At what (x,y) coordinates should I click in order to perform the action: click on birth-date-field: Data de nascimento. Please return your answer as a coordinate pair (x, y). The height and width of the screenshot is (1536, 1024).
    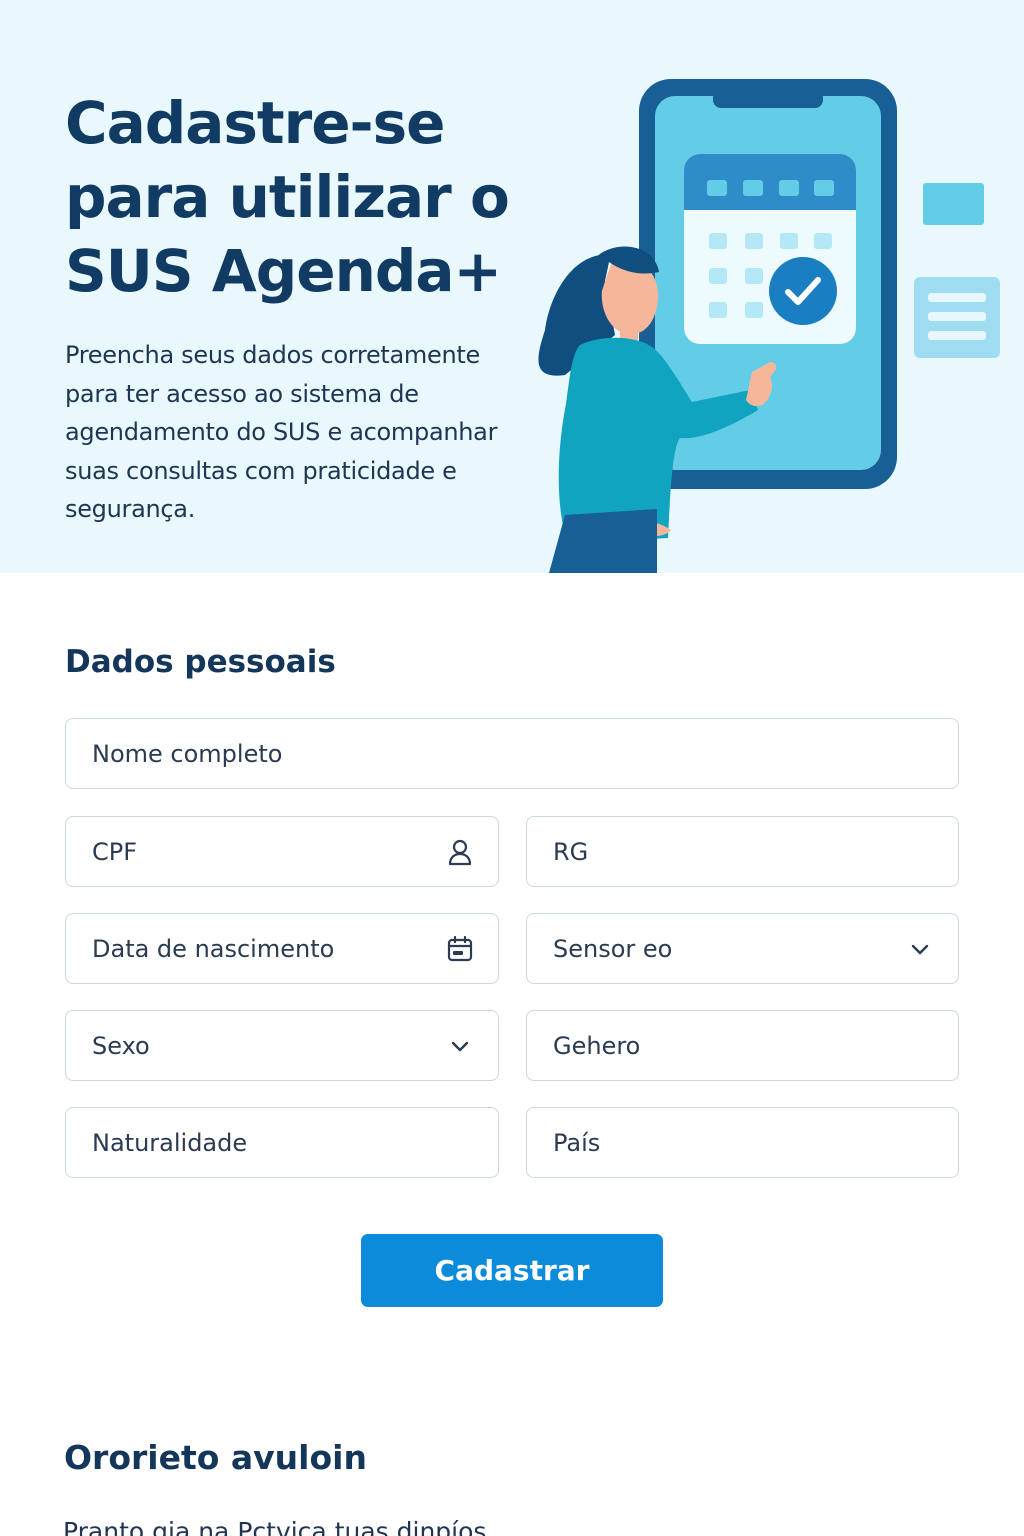
    Looking at the image, I should click on (282, 948).